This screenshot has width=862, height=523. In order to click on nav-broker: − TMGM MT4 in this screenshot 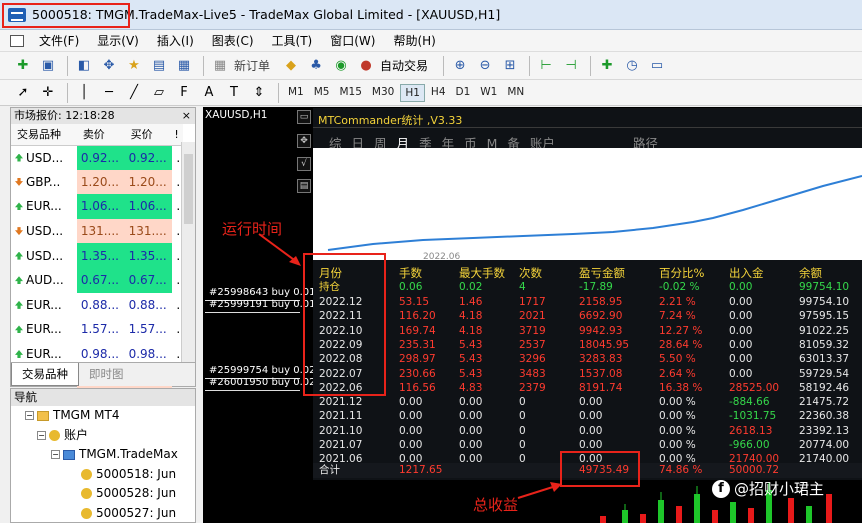, I will do `click(103, 416)`.